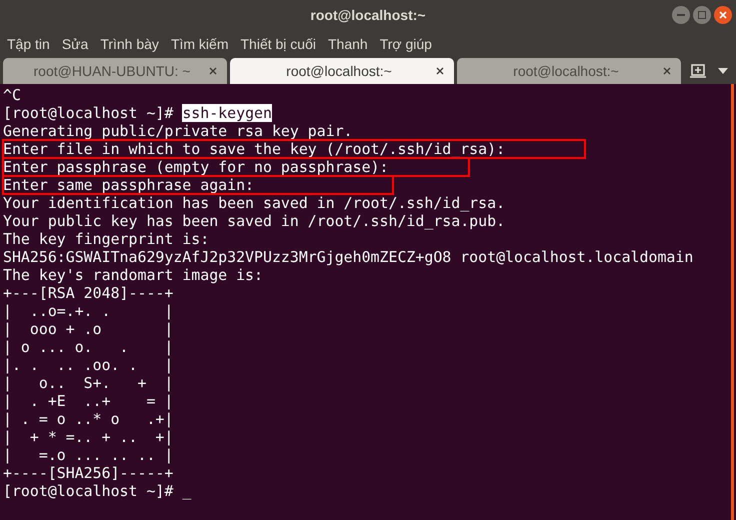 The width and height of the screenshot is (736, 520). Describe the element at coordinates (88, 473) in the screenshot. I see `terminal-line: +----[SHA256]-----+` at that location.